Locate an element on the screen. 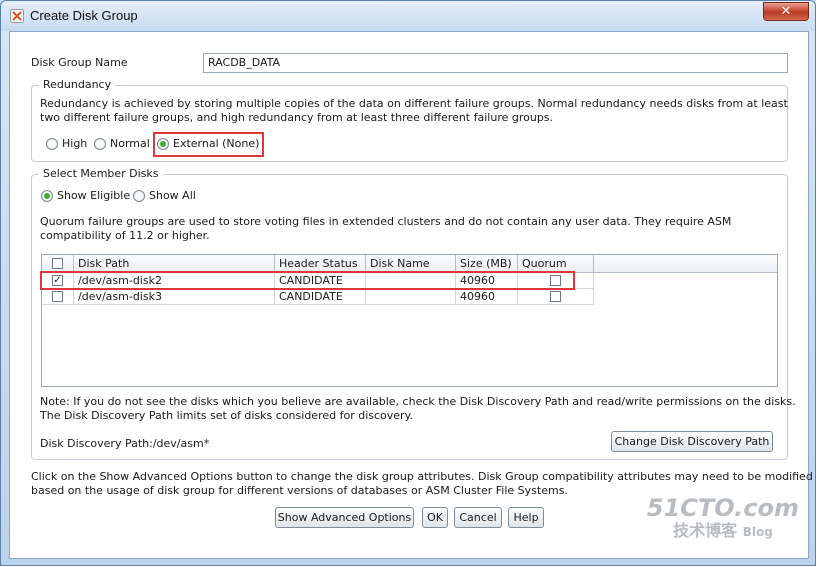  oracle-app-icon is located at coordinates (17, 16).